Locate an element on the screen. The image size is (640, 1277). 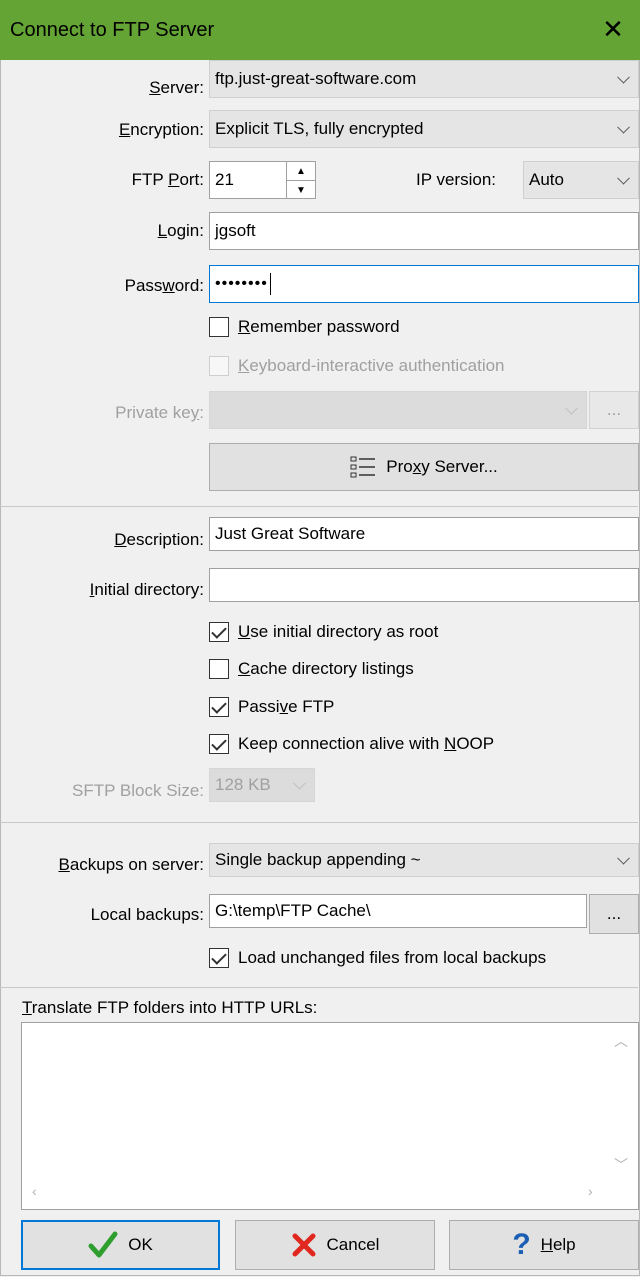
sftp-block-label: SFTP Block Size: is located at coordinates (138, 790).